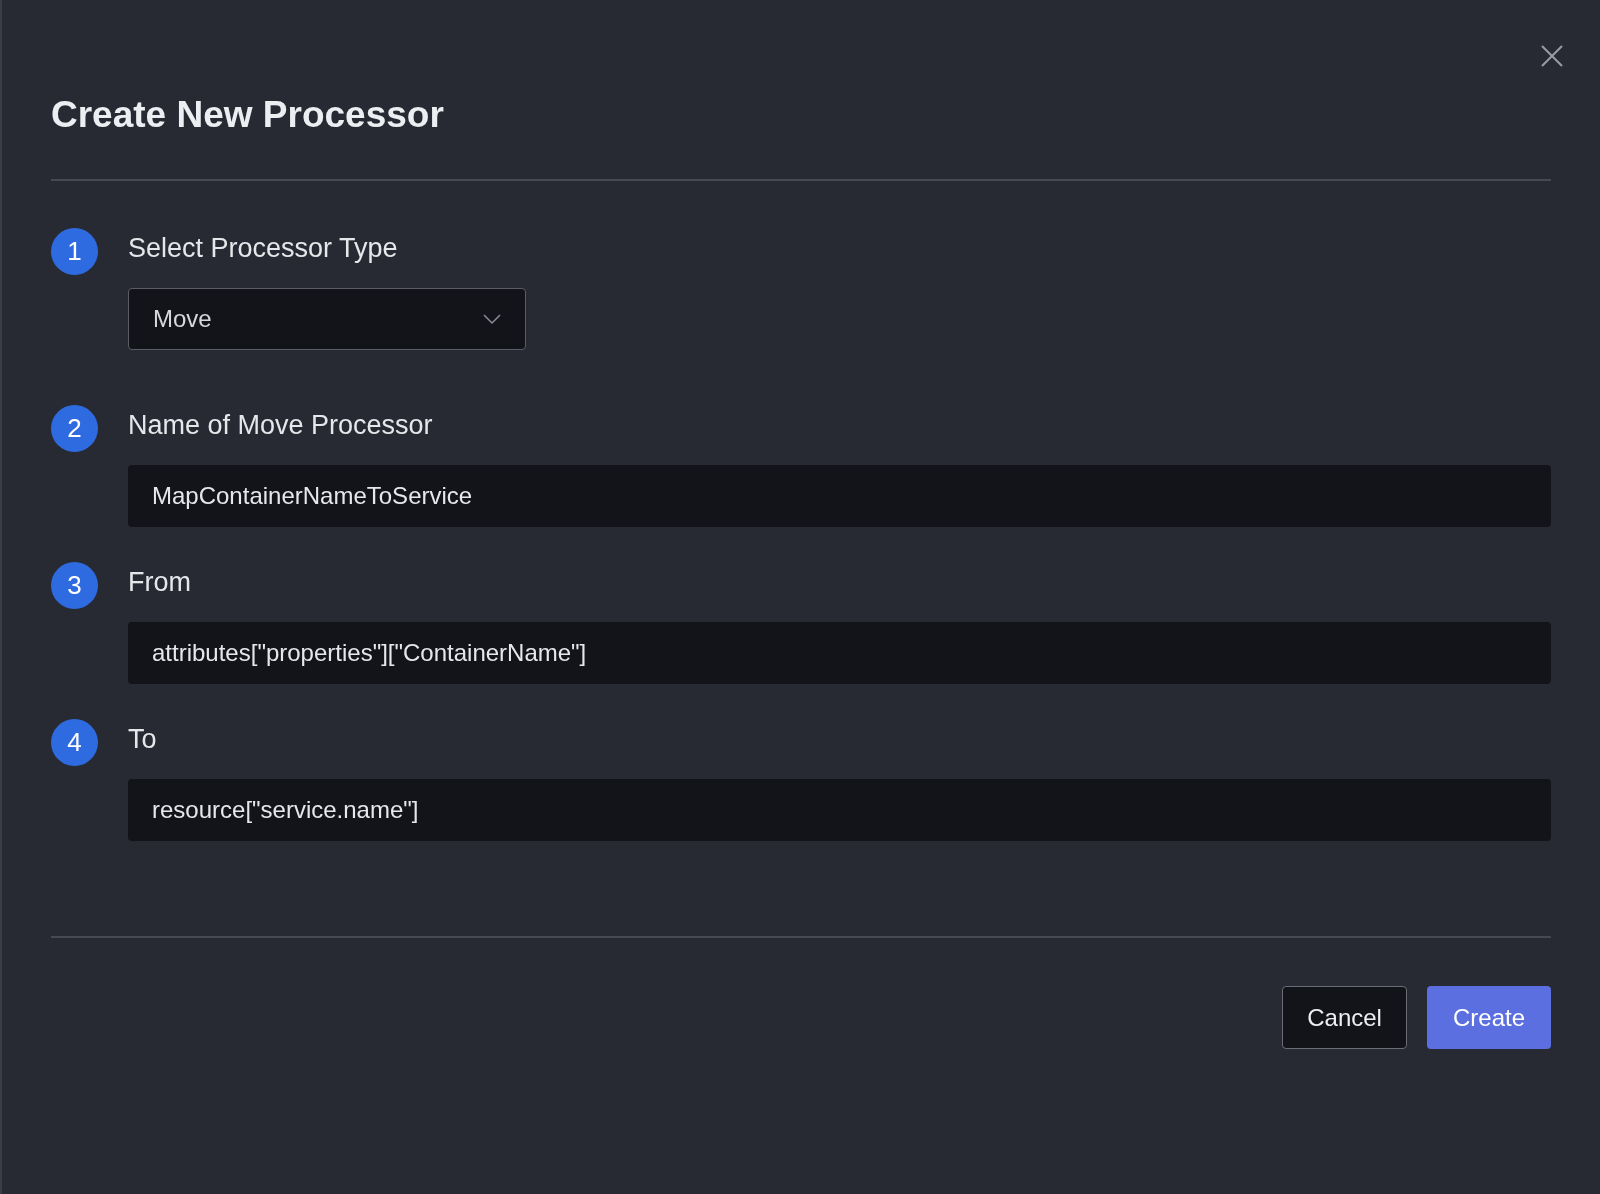 Image resolution: width=1600 pixels, height=1194 pixels. I want to click on text-input-field: MapContainerNameToService, so click(839, 496).